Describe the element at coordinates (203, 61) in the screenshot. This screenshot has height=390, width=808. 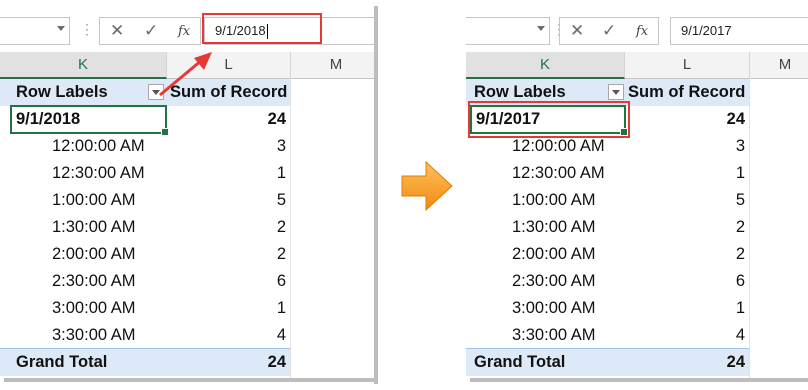
I see `arrow-head` at that location.